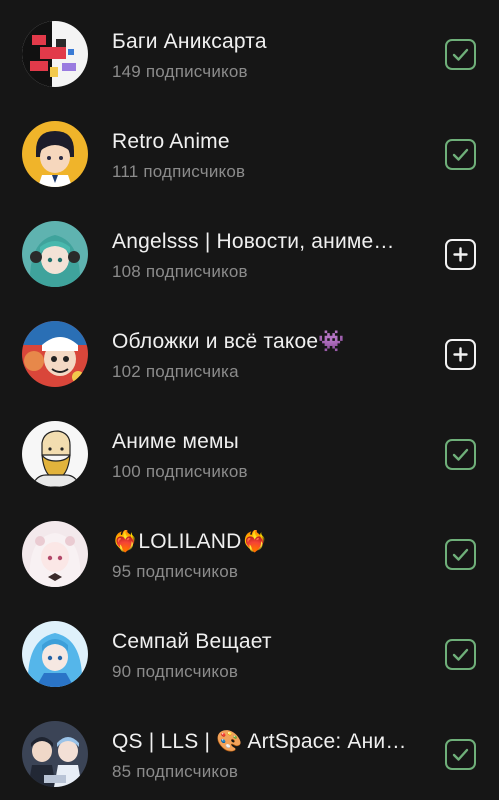 Image resolution: width=499 pixels, height=800 pixels. I want to click on channel-title: Семпай Вещает, so click(192, 641).